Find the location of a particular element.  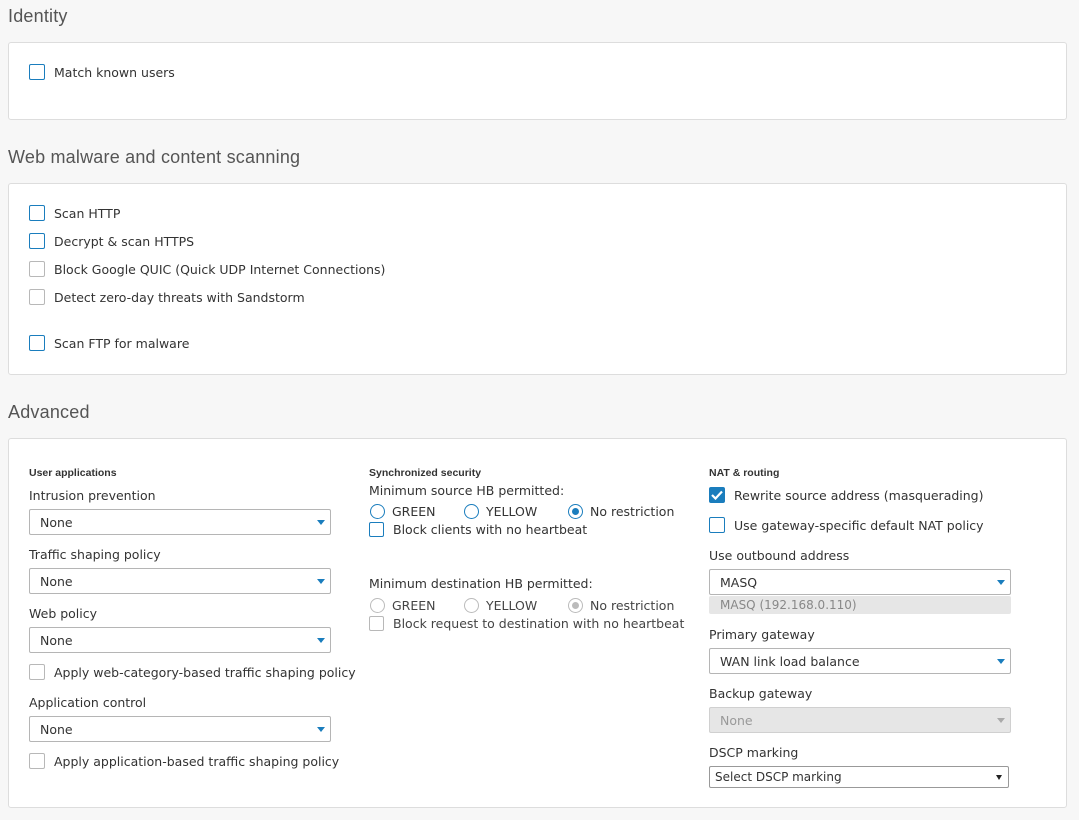

intrusion-prevention-select: None is located at coordinates (180, 522).